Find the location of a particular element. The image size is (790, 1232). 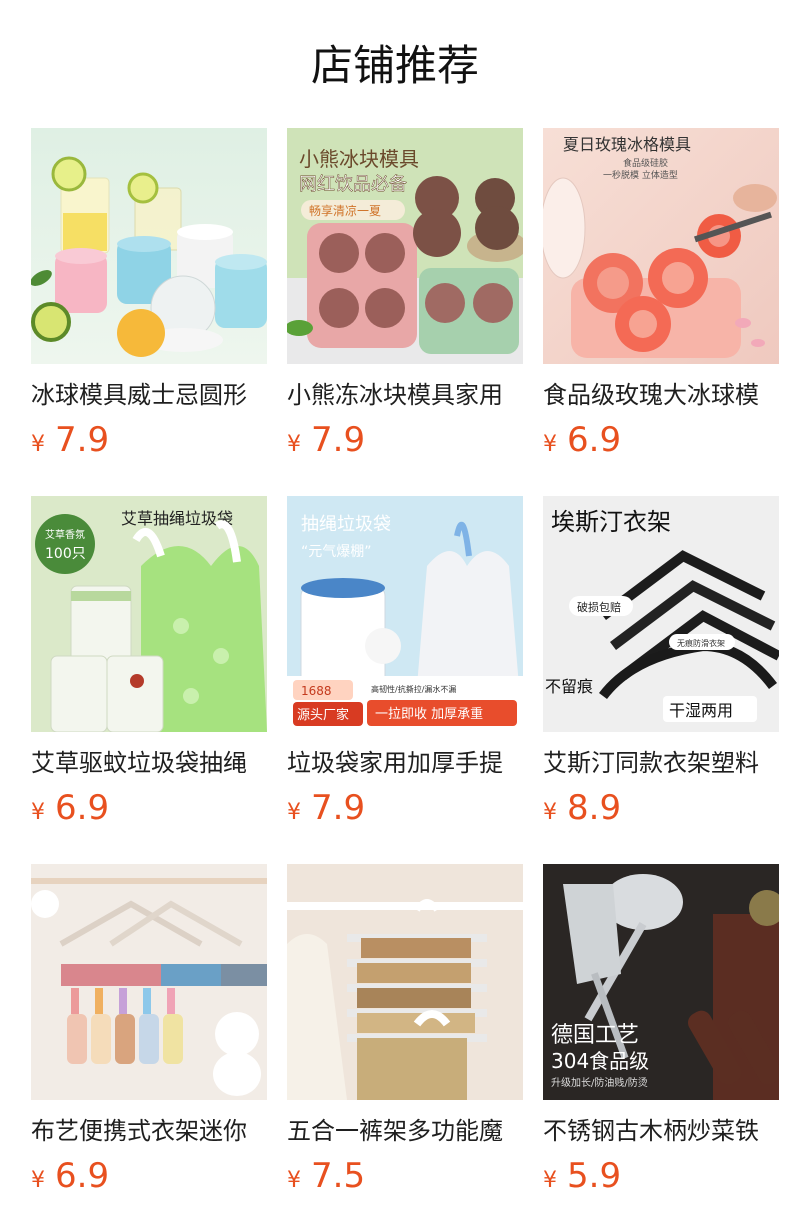

product-name: 五合一裤架多功能魔 is located at coordinates (395, 1131).